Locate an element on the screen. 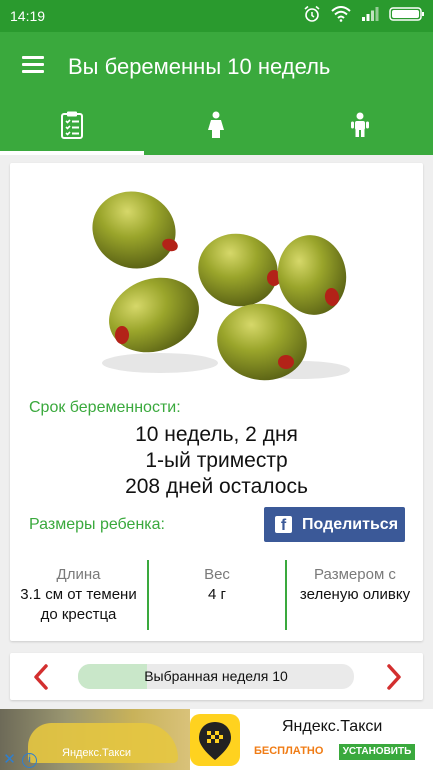 Image resolution: width=433 pixels, height=770 pixels. ad-install-button: УСТАНОВИТЬ is located at coordinates (377, 752).